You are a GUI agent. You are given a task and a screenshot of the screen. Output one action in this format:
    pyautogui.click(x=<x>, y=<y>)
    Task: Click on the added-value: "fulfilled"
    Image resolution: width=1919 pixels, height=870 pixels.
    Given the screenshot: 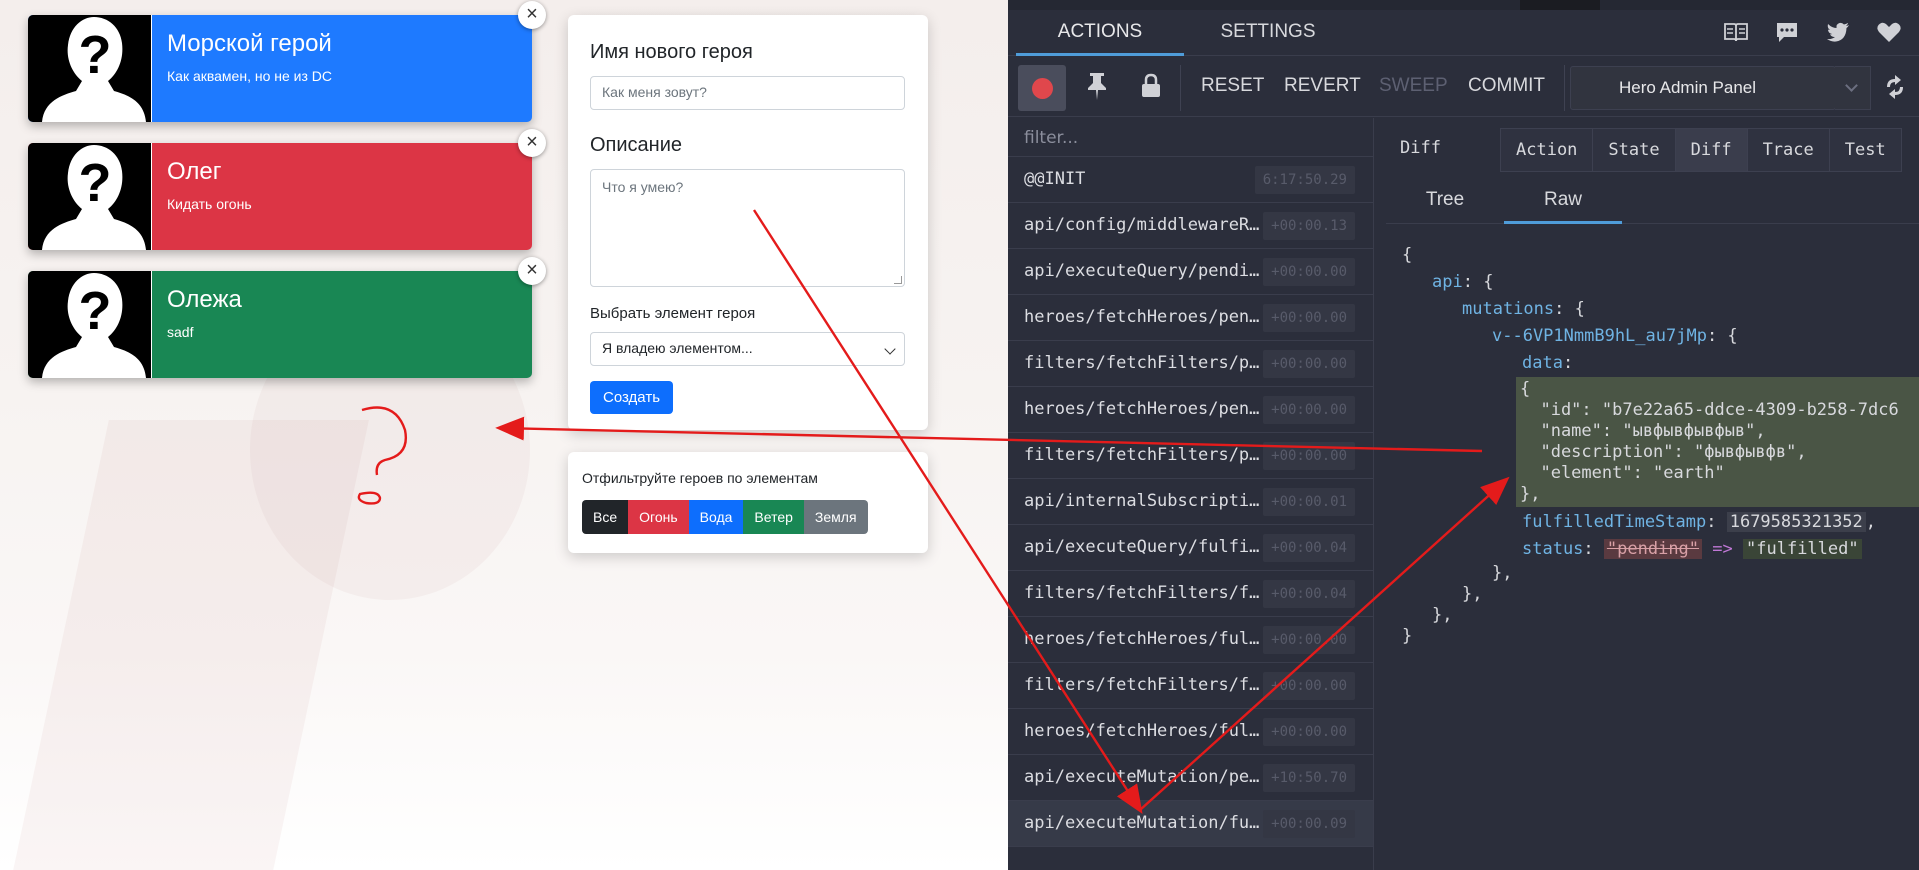 What is the action you would take?
    pyautogui.click(x=1802, y=549)
    